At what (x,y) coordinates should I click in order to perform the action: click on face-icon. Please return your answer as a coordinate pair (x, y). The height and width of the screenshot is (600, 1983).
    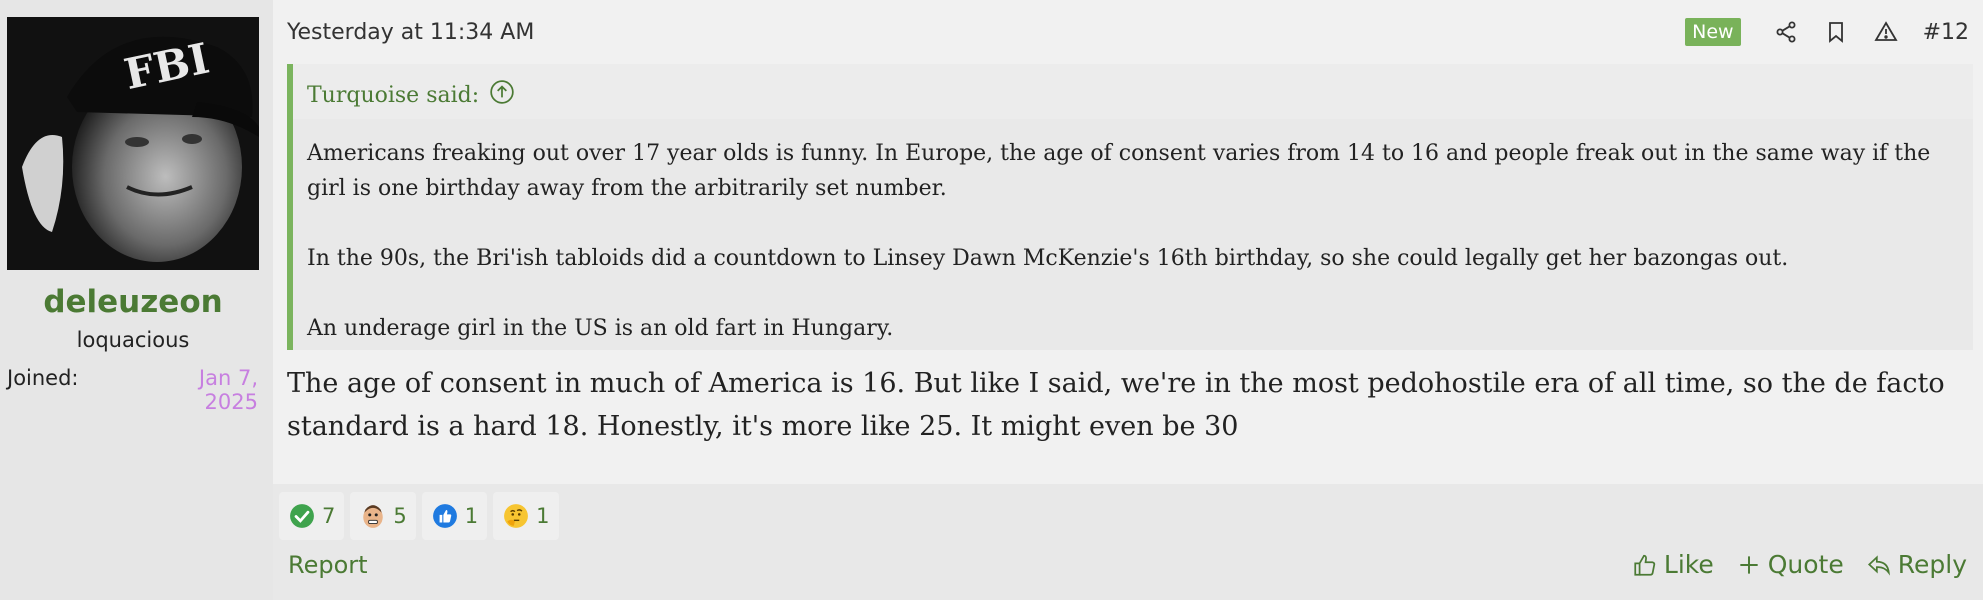
    Looking at the image, I should click on (373, 516).